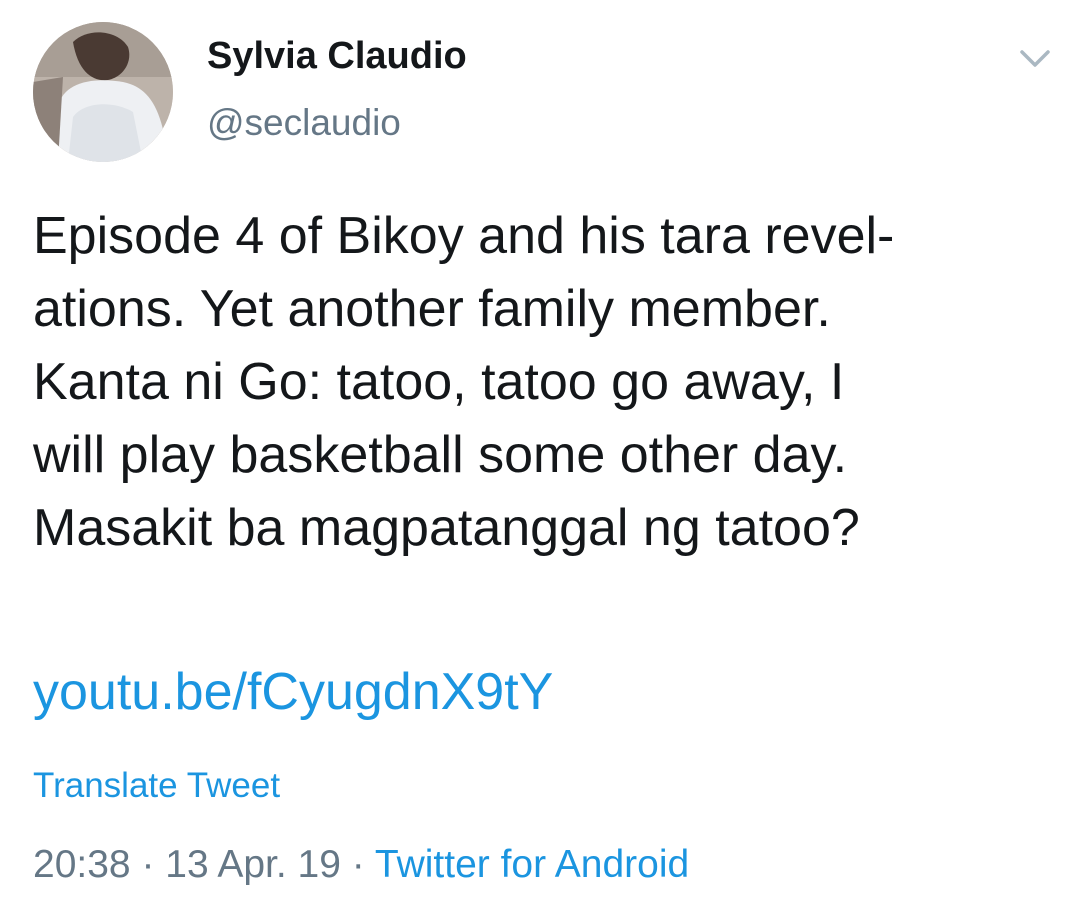 This screenshot has width=1079, height=917. I want to click on tweet-text-line: Masakit ba magpatanggal ng tatoo?, so click(446, 528).